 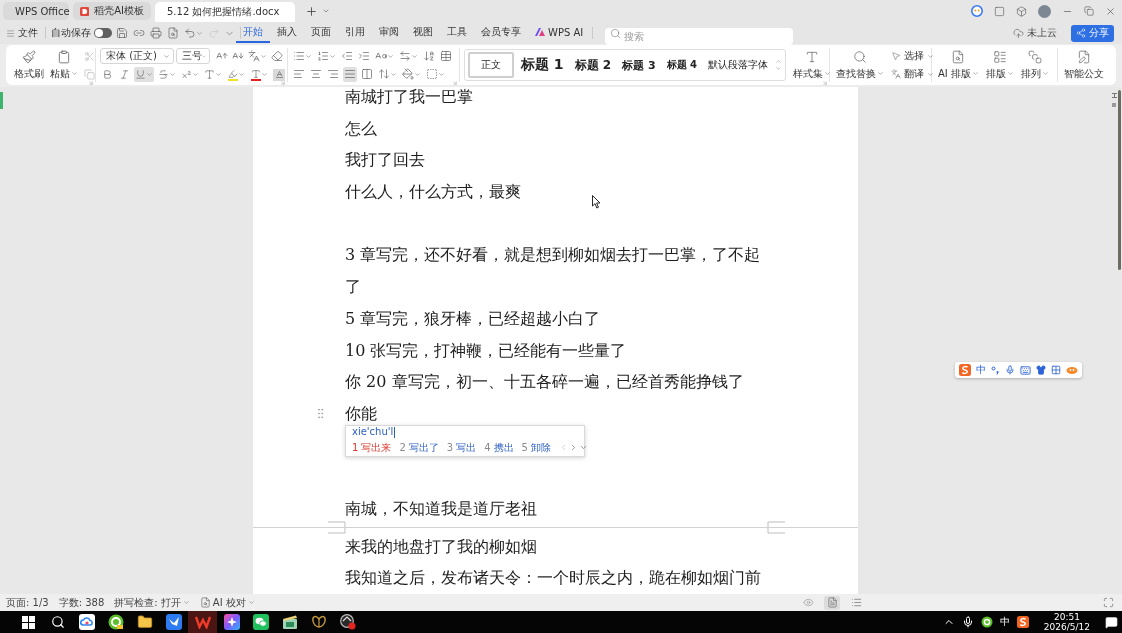 What do you see at coordinates (912, 74) in the screenshot?
I see `translate-button: 翻译` at bounding box center [912, 74].